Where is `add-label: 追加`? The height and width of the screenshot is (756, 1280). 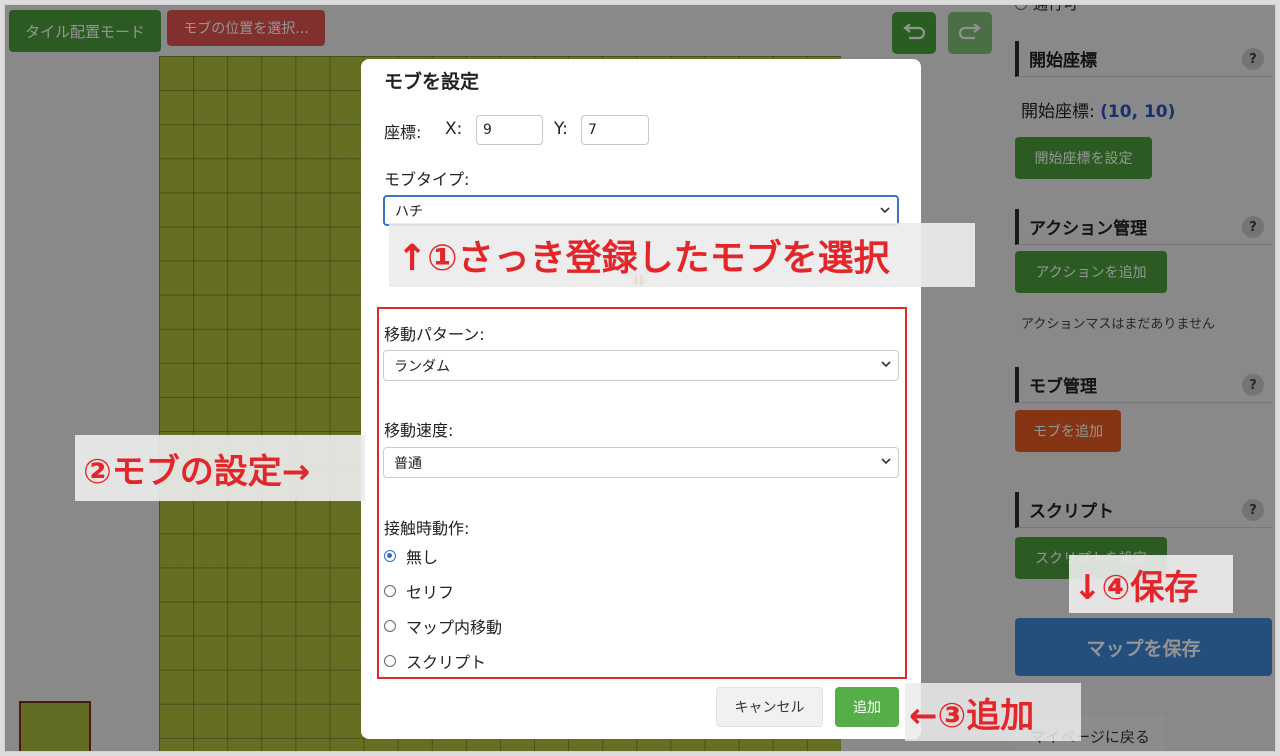 add-label: 追加 is located at coordinates (867, 708).